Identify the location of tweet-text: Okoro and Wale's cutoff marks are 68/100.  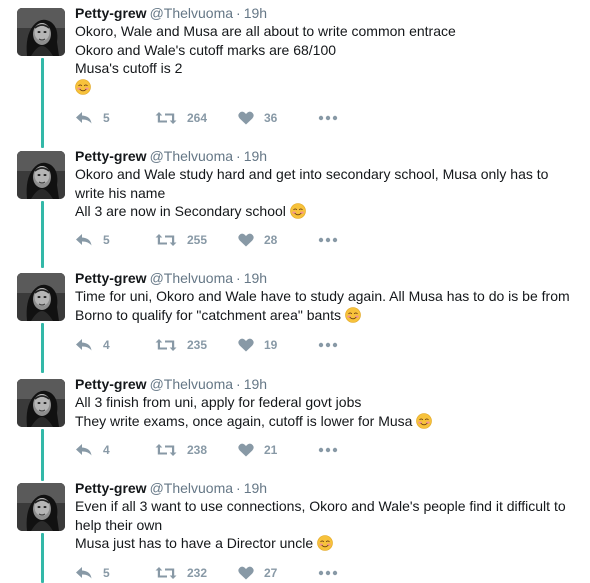
(206, 49).